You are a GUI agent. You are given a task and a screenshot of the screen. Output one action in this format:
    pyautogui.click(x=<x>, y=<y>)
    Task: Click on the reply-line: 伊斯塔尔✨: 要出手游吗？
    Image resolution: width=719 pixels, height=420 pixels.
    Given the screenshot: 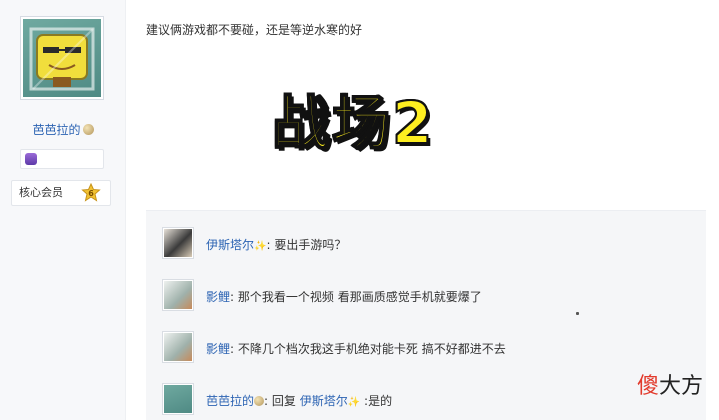 What is the action you would take?
    pyautogui.click(x=276, y=244)
    